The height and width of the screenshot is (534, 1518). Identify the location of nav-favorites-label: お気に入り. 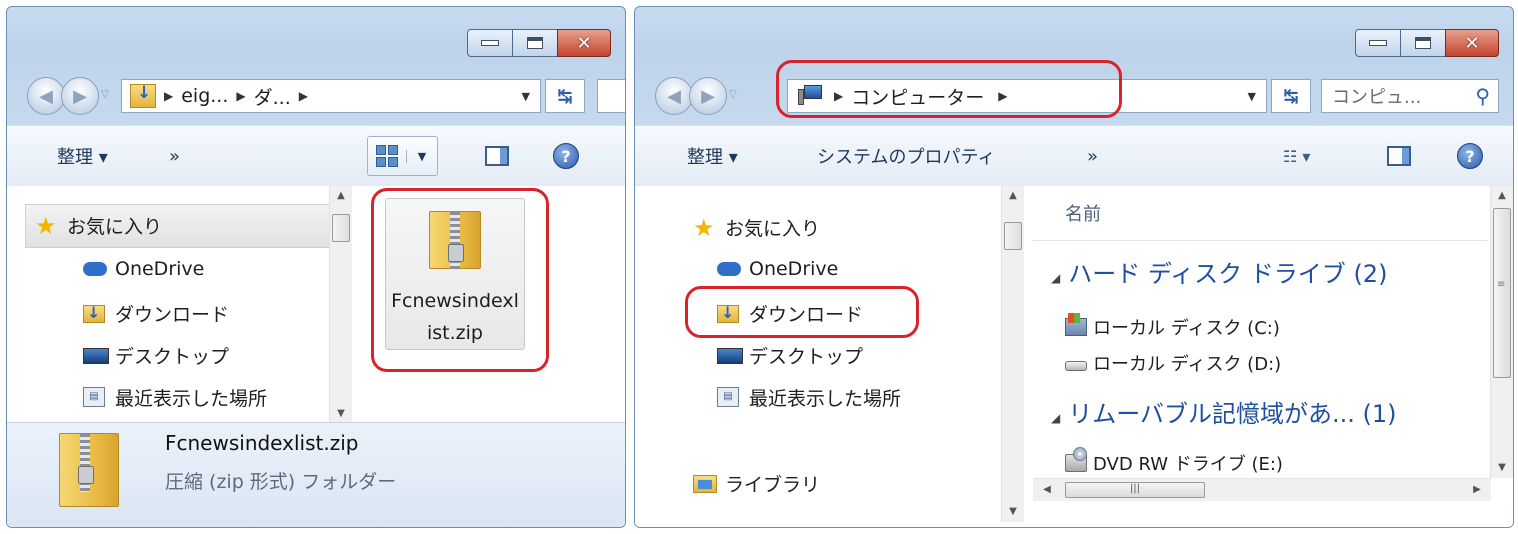
(773, 229).